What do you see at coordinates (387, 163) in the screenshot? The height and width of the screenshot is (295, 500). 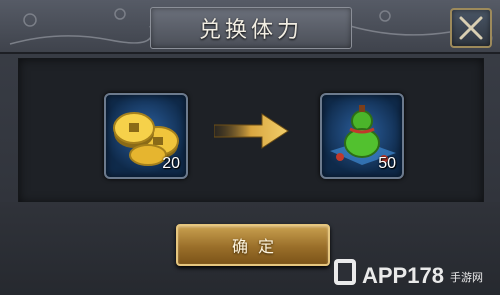 I see `reward-count: 50` at bounding box center [387, 163].